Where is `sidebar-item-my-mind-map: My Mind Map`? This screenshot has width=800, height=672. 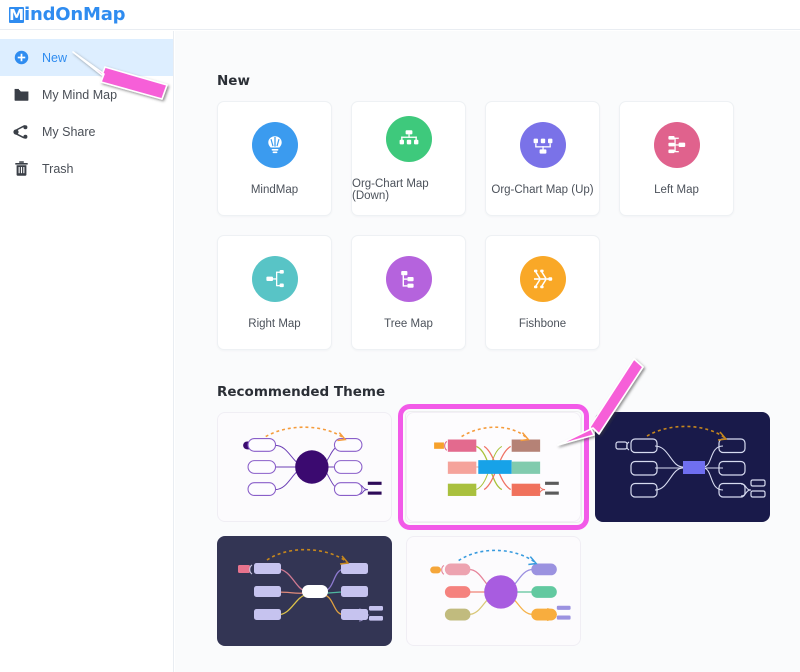
sidebar-item-my-mind-map: My Mind Map is located at coordinates (86, 94).